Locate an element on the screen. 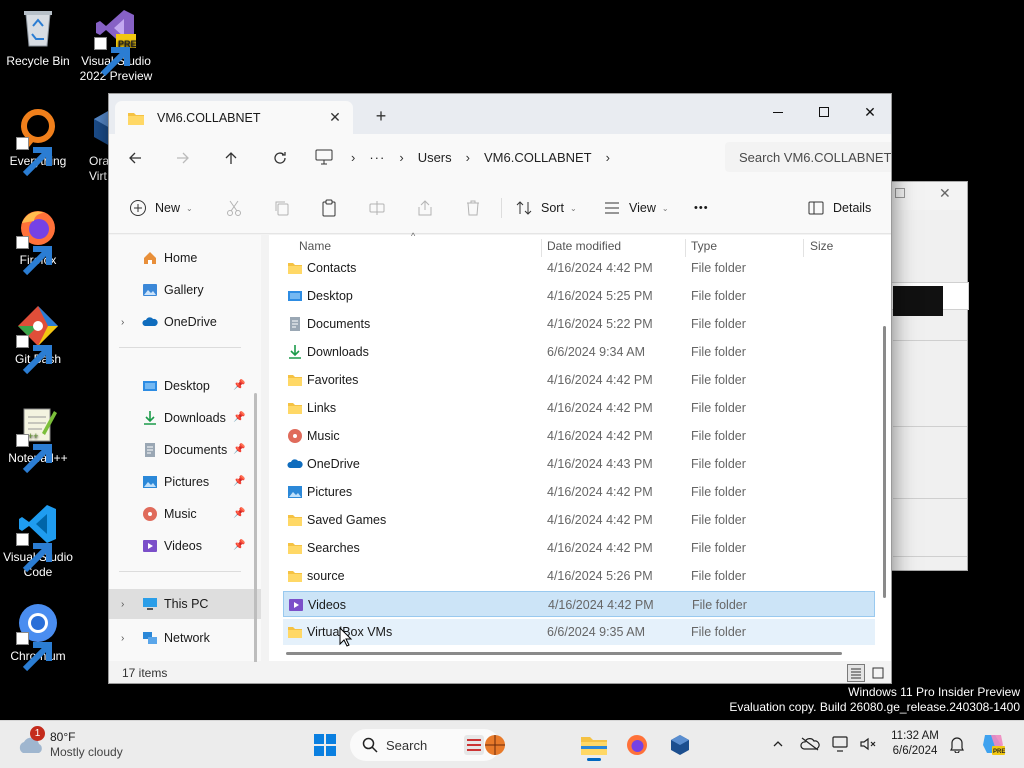 This screenshot has height=768, width=1024. maximize-button is located at coordinates (824, 112).